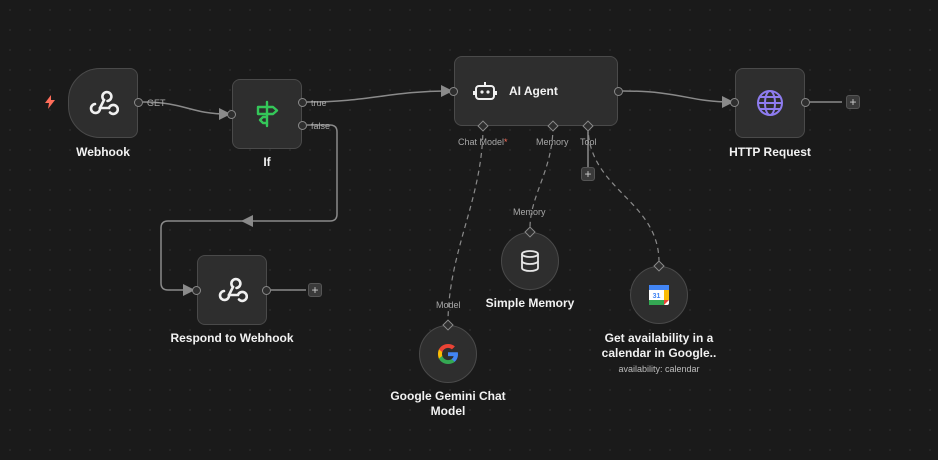 Image resolution: width=938 pixels, height=460 pixels. I want to click on if-true-port, so click(302, 102).